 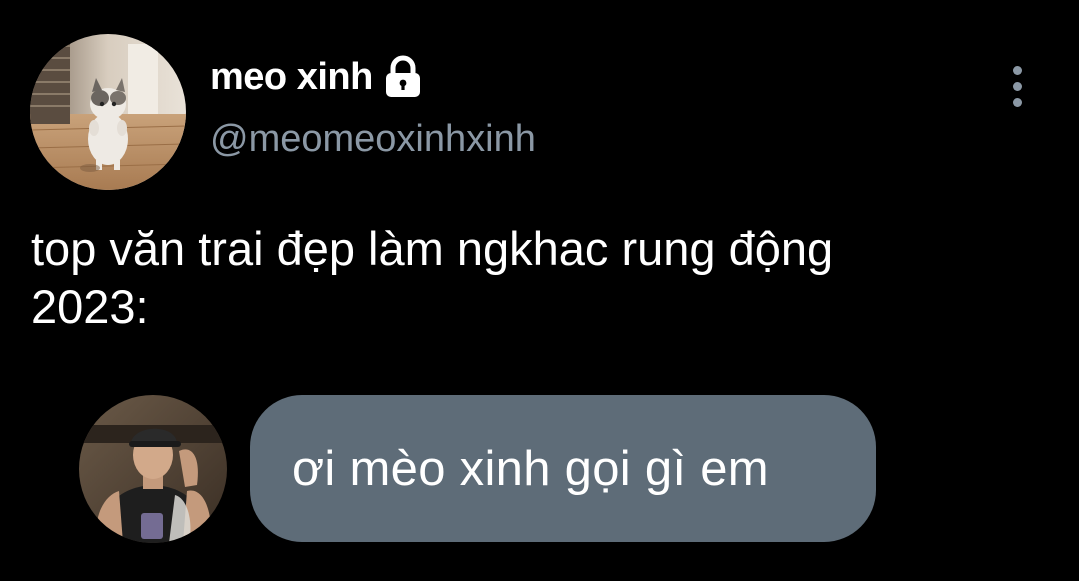 I want to click on lock-icon, so click(x=403, y=77).